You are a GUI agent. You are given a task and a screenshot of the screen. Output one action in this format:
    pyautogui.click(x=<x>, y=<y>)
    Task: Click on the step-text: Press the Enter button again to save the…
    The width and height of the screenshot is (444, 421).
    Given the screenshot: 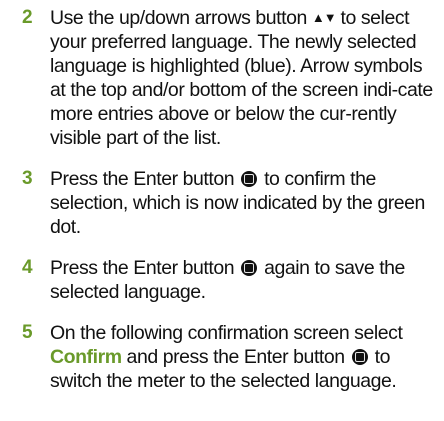 What is the action you would take?
    pyautogui.click(x=243, y=280)
    